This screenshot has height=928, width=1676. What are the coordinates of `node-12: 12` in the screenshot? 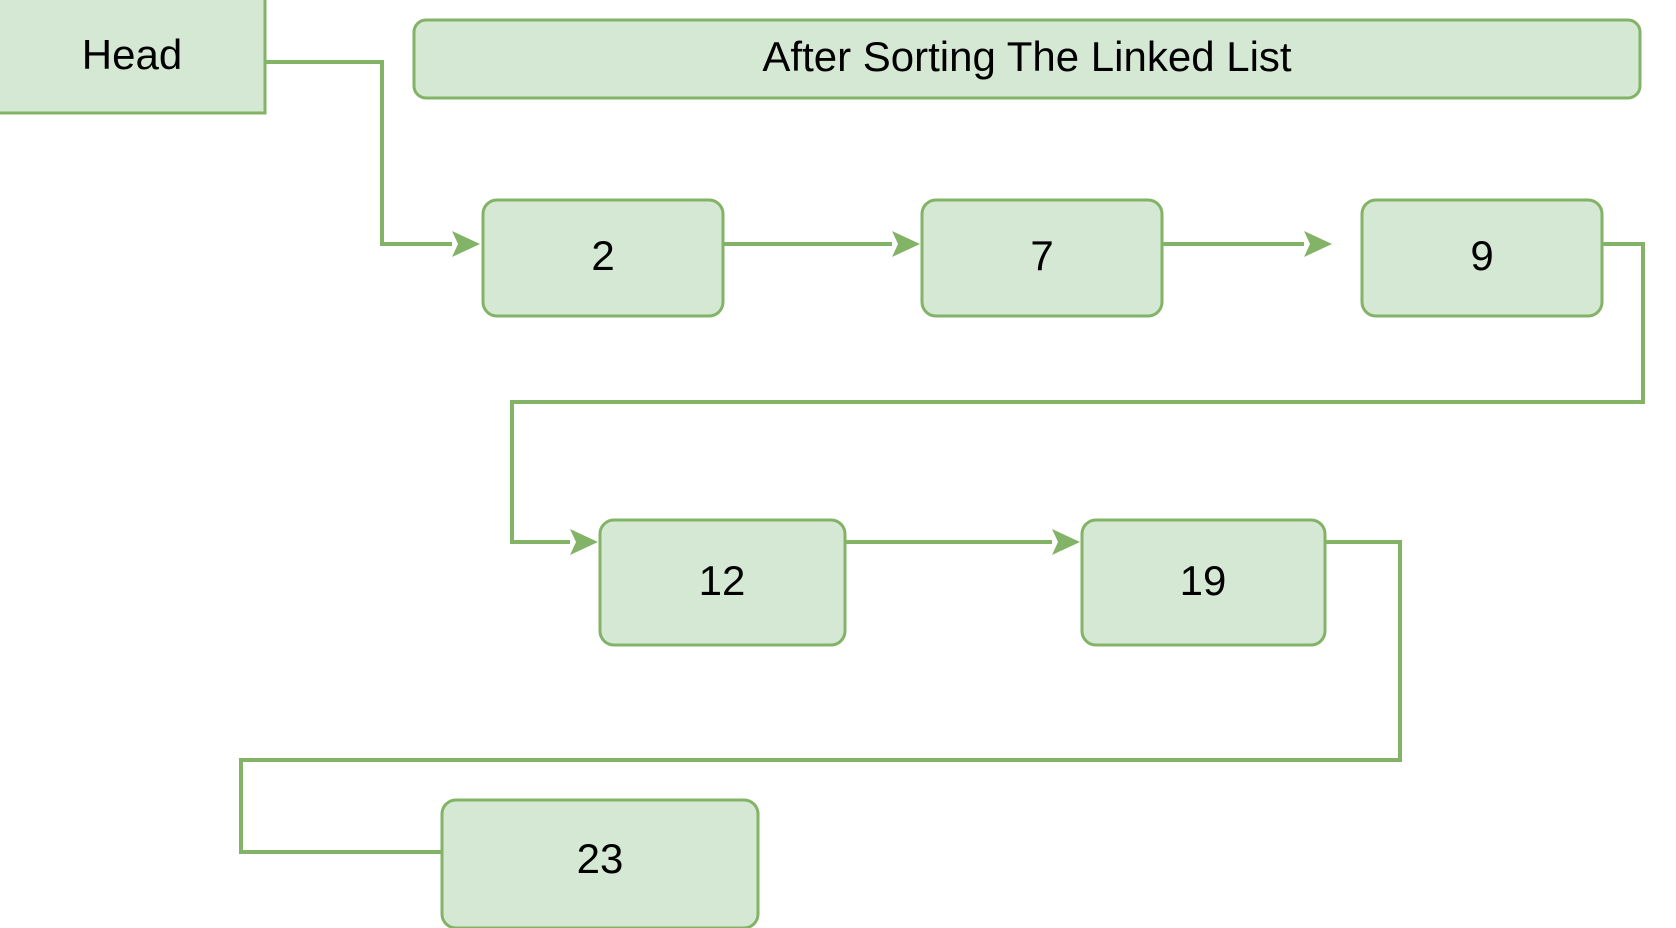 It's located at (722, 582).